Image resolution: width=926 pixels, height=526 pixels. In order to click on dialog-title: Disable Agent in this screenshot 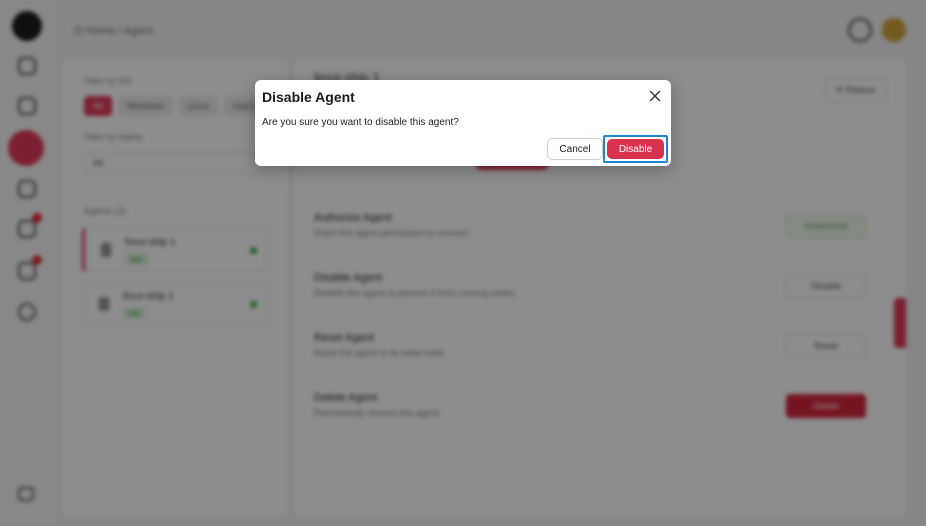, I will do `click(308, 97)`.